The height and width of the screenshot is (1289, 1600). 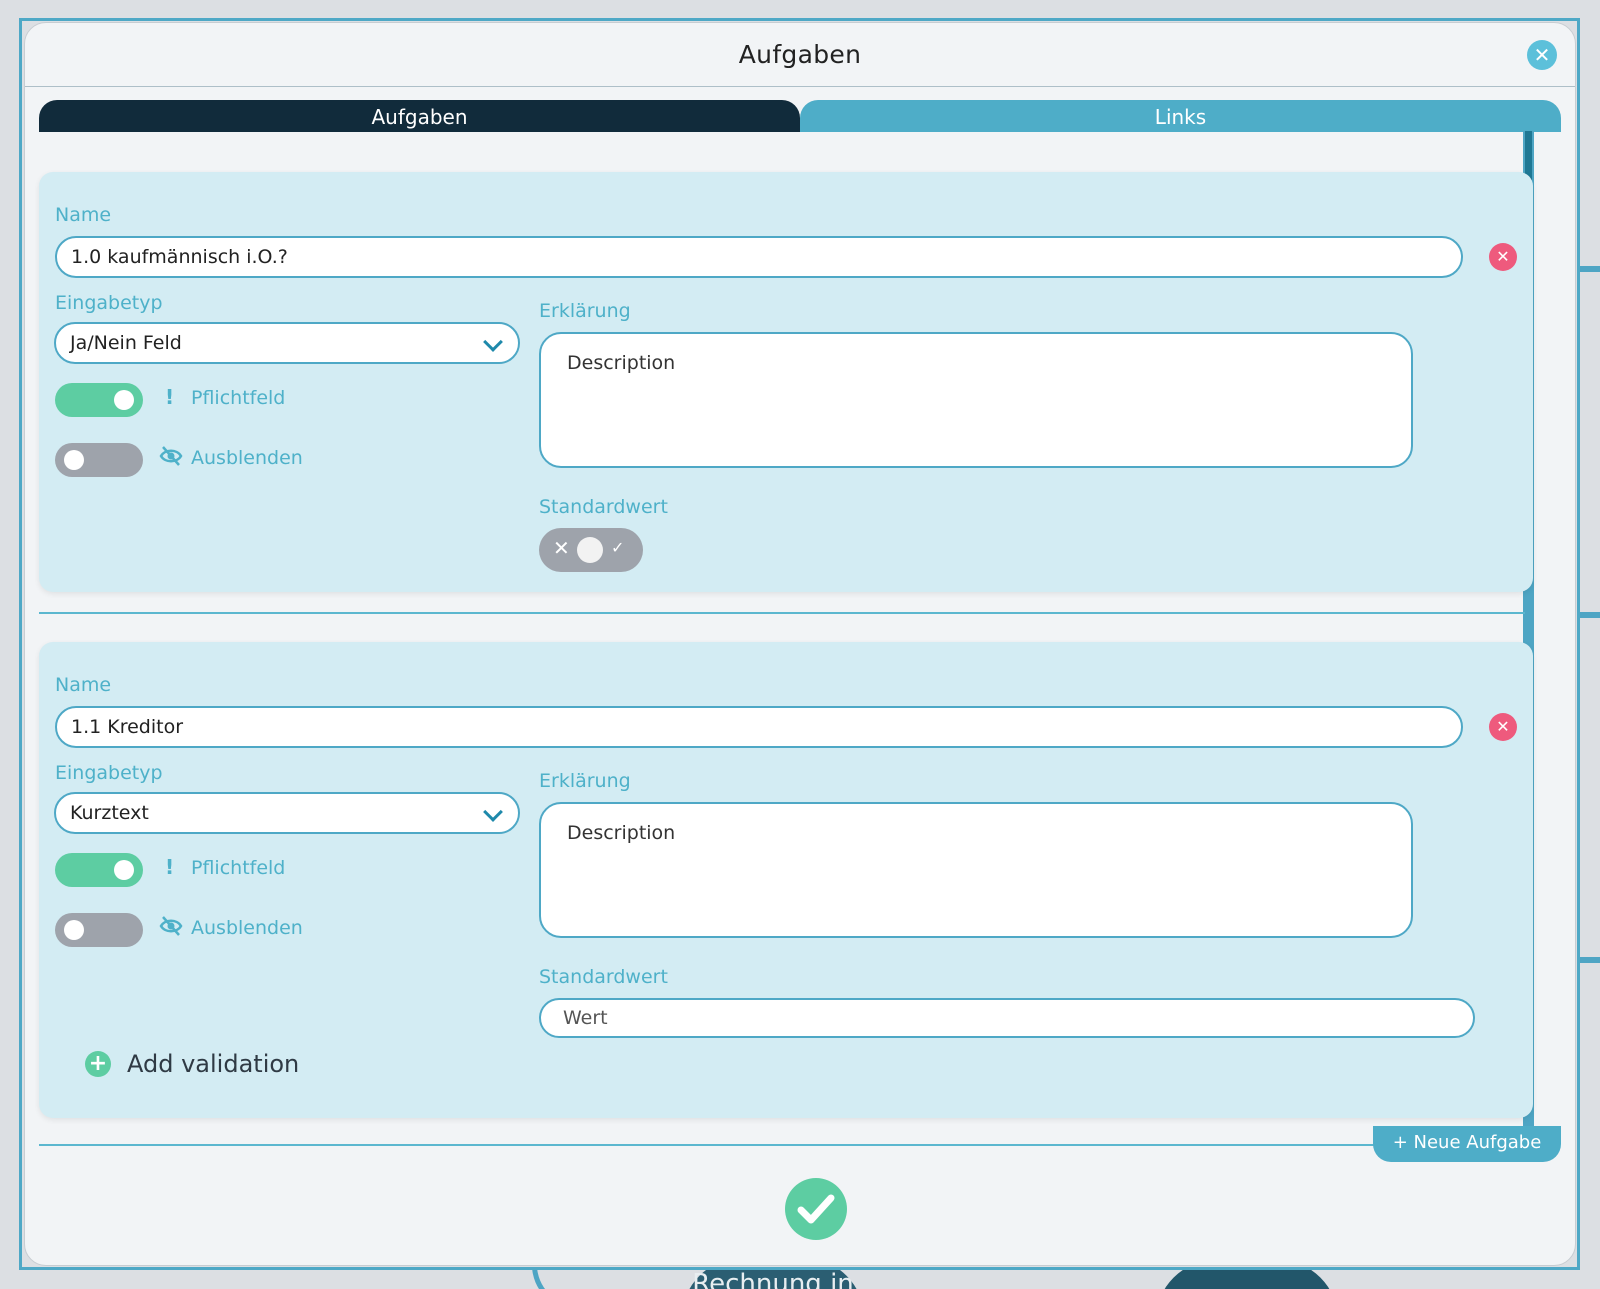 What do you see at coordinates (419, 116) in the screenshot?
I see `tab-aufgaben: Aufgaben` at bounding box center [419, 116].